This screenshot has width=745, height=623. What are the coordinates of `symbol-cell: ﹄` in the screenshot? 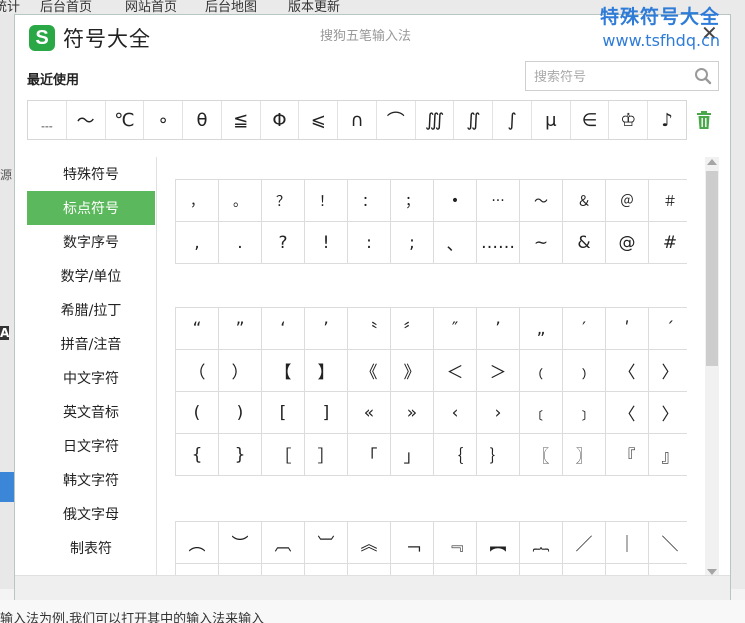 It's located at (412, 569).